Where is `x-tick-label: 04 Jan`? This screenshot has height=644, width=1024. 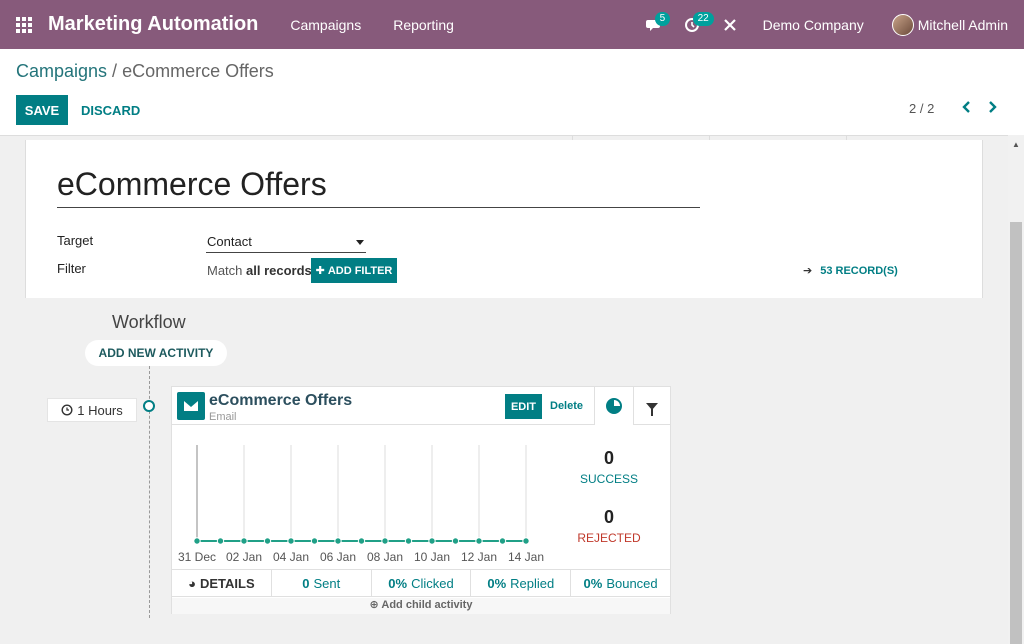
x-tick-label: 04 Jan is located at coordinates (291, 557).